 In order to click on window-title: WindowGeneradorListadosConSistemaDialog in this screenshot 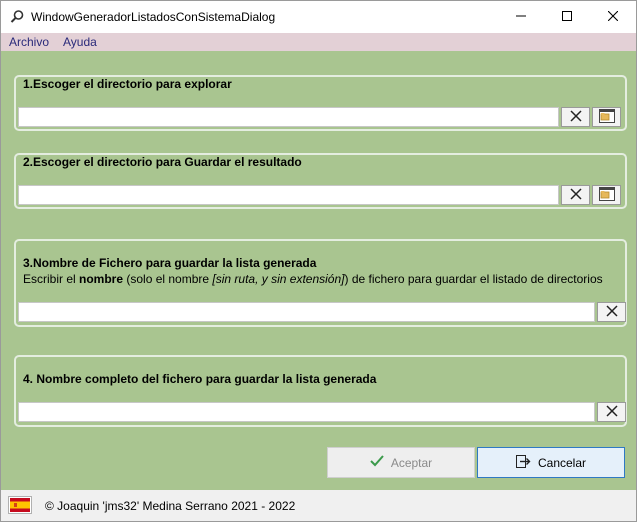, I will do `click(153, 17)`.